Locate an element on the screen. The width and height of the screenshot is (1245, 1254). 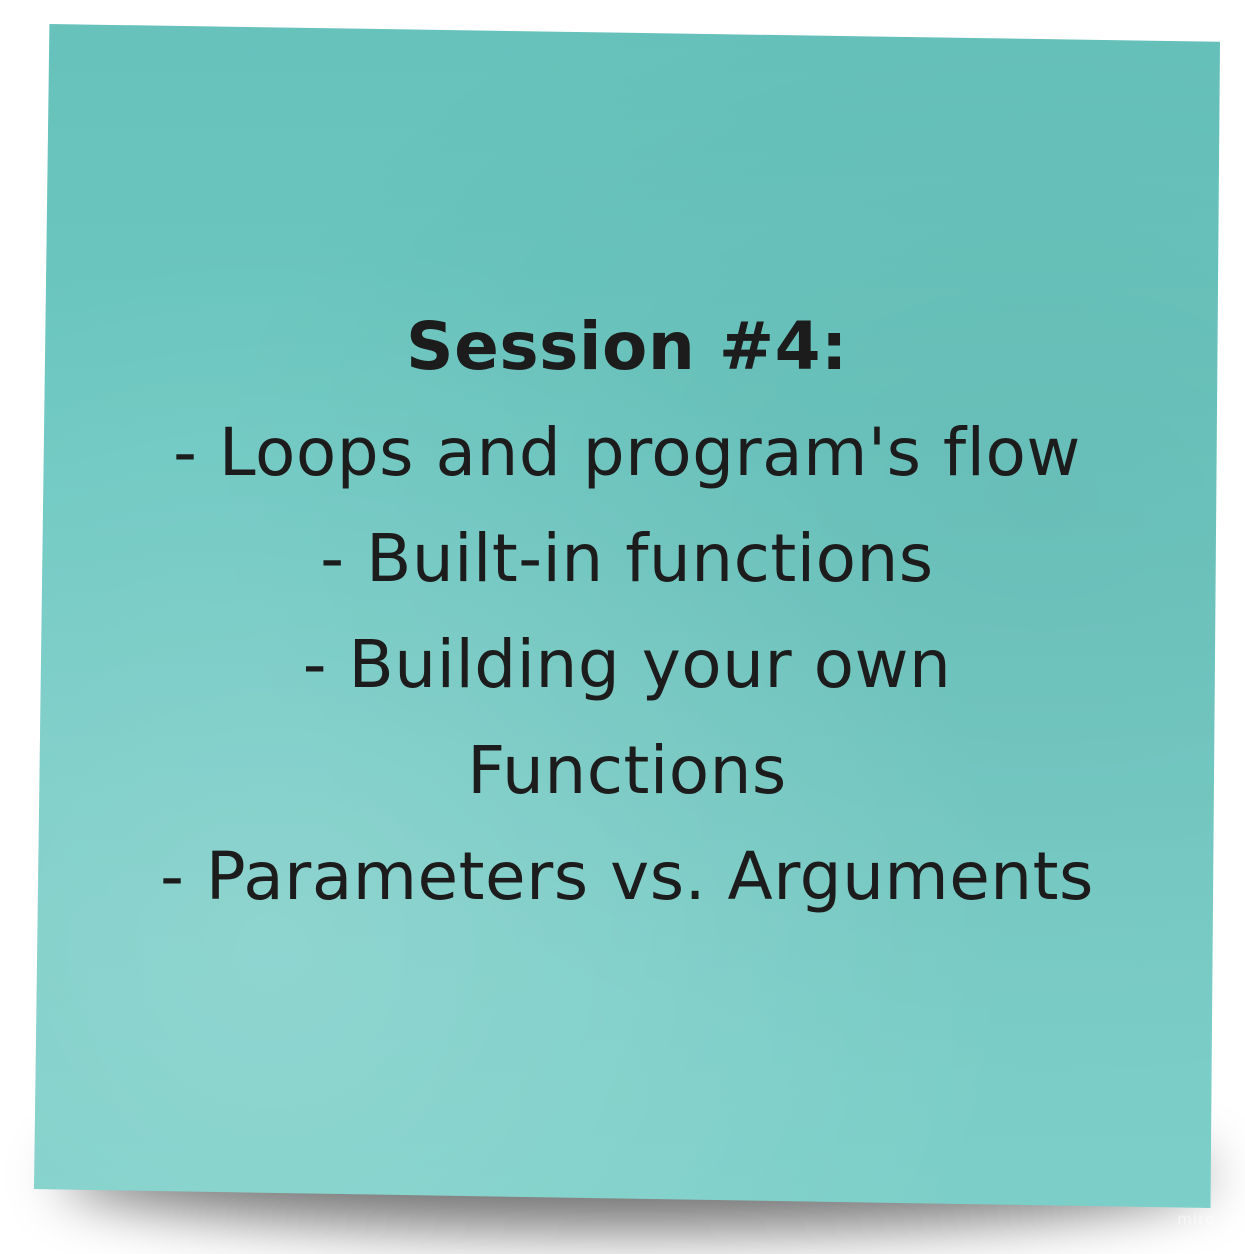
sticky-note-line: - Parameters vs. Arguments is located at coordinates (627, 876).